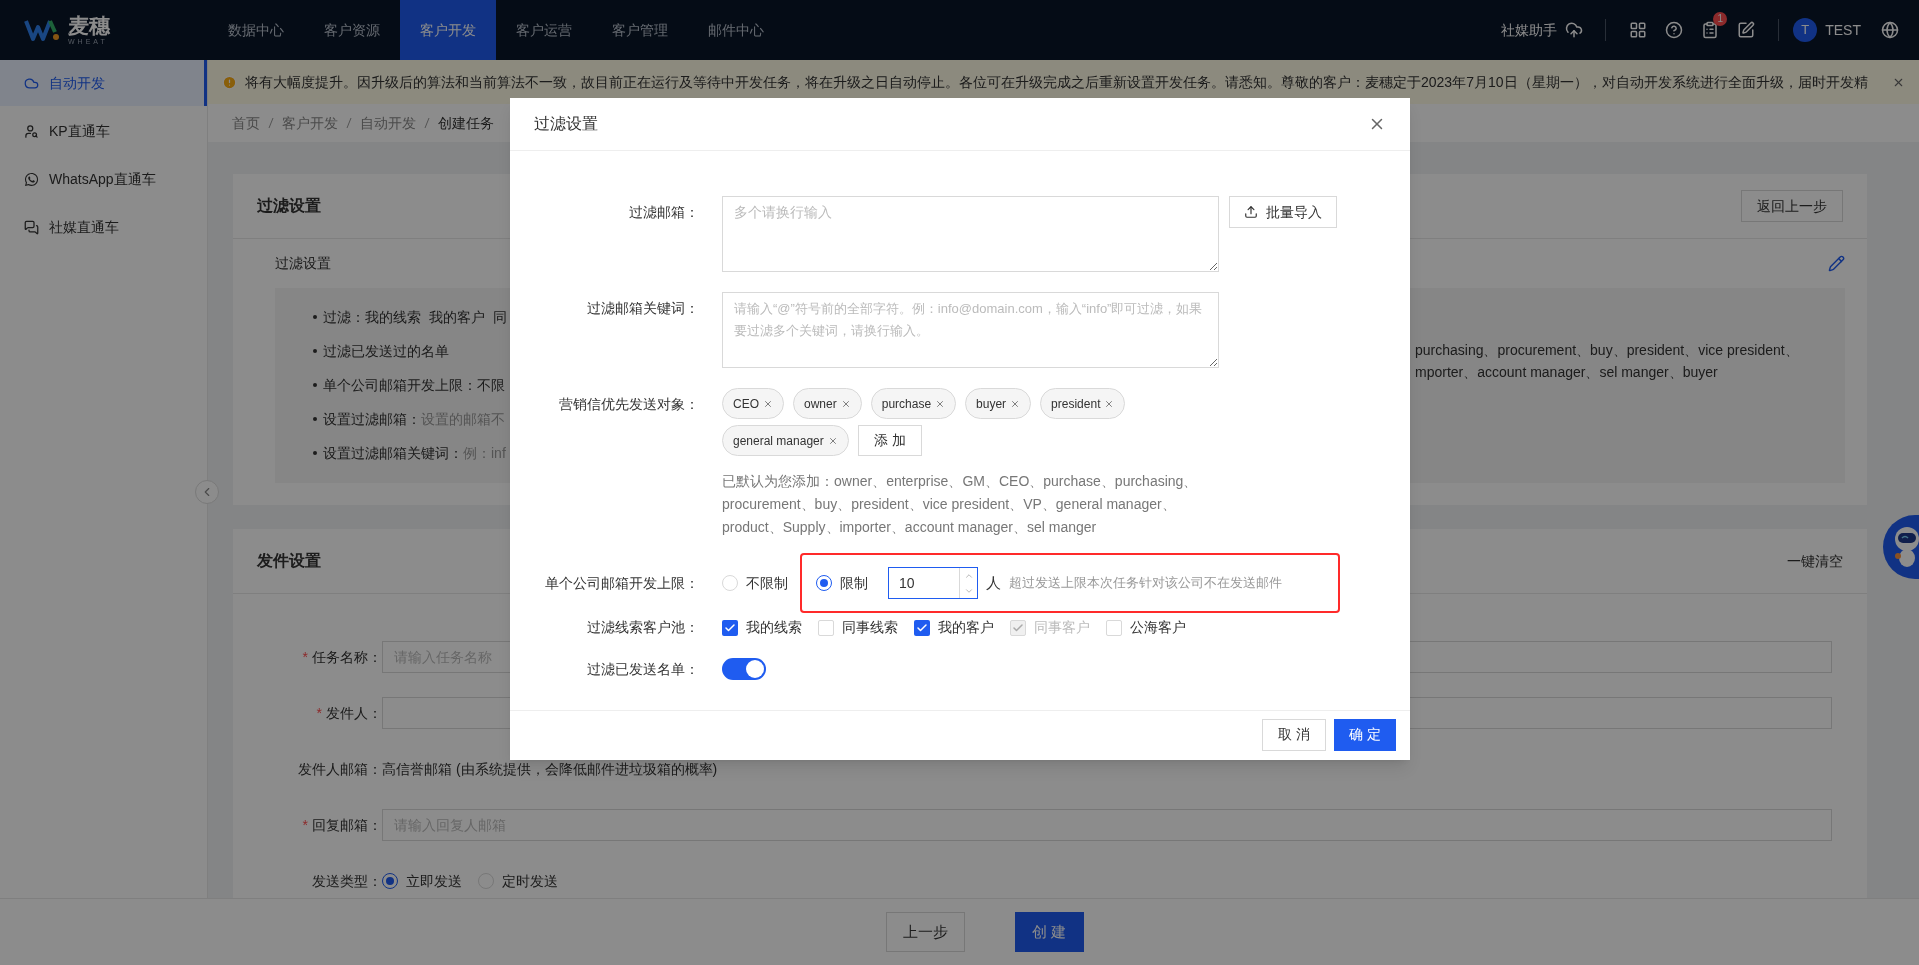 The height and width of the screenshot is (965, 1919). I want to click on field-label: 过滤线索客户池：, so click(643, 627).